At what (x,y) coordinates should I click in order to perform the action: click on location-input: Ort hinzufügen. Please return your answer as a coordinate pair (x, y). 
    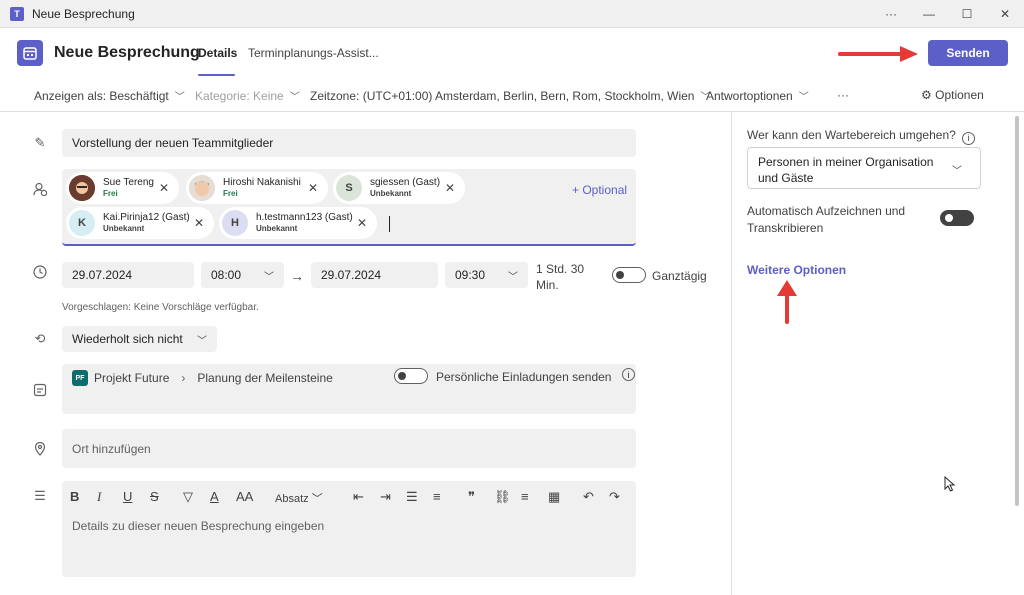
    Looking at the image, I should click on (349, 448).